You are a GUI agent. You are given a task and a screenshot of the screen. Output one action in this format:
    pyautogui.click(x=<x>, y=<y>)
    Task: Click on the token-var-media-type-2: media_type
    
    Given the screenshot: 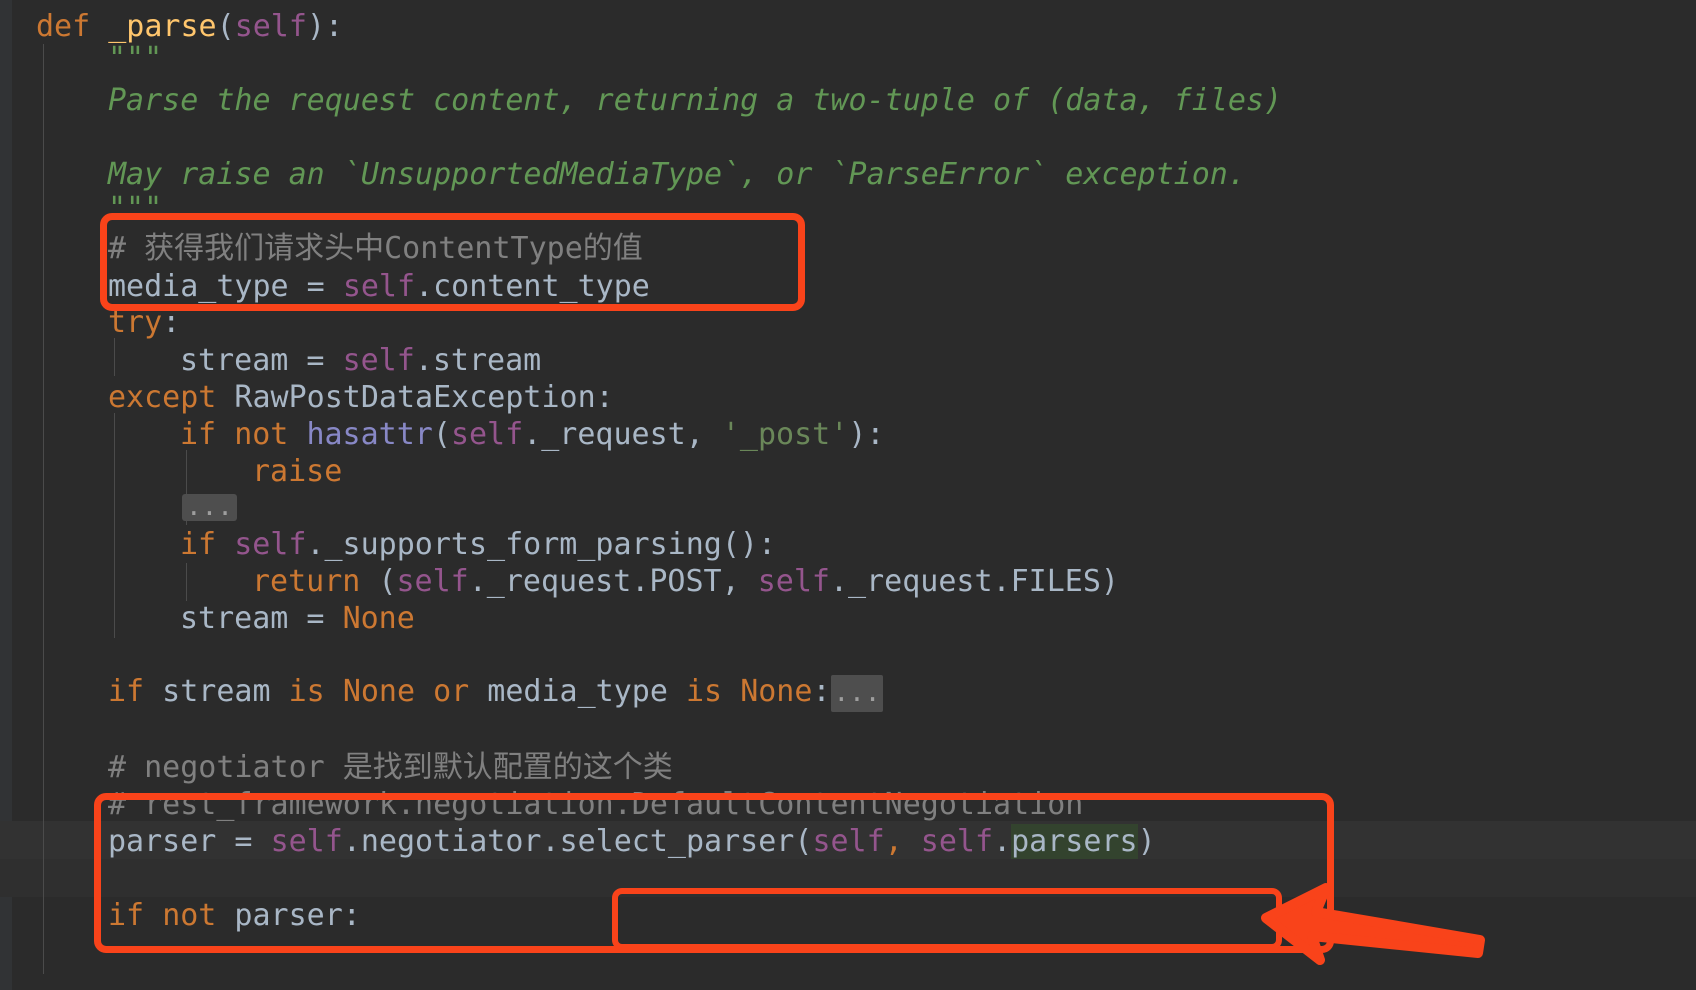 What is the action you would take?
    pyautogui.click(x=577, y=691)
    